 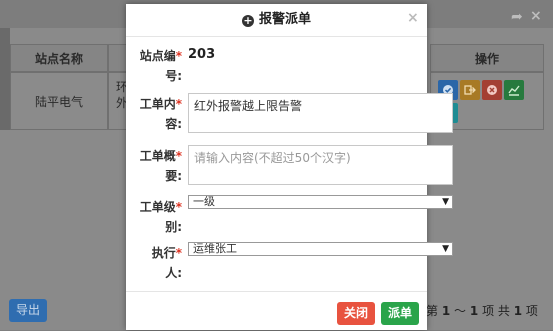 I want to click on dialog-title: + 报警派单, so click(x=276, y=20).